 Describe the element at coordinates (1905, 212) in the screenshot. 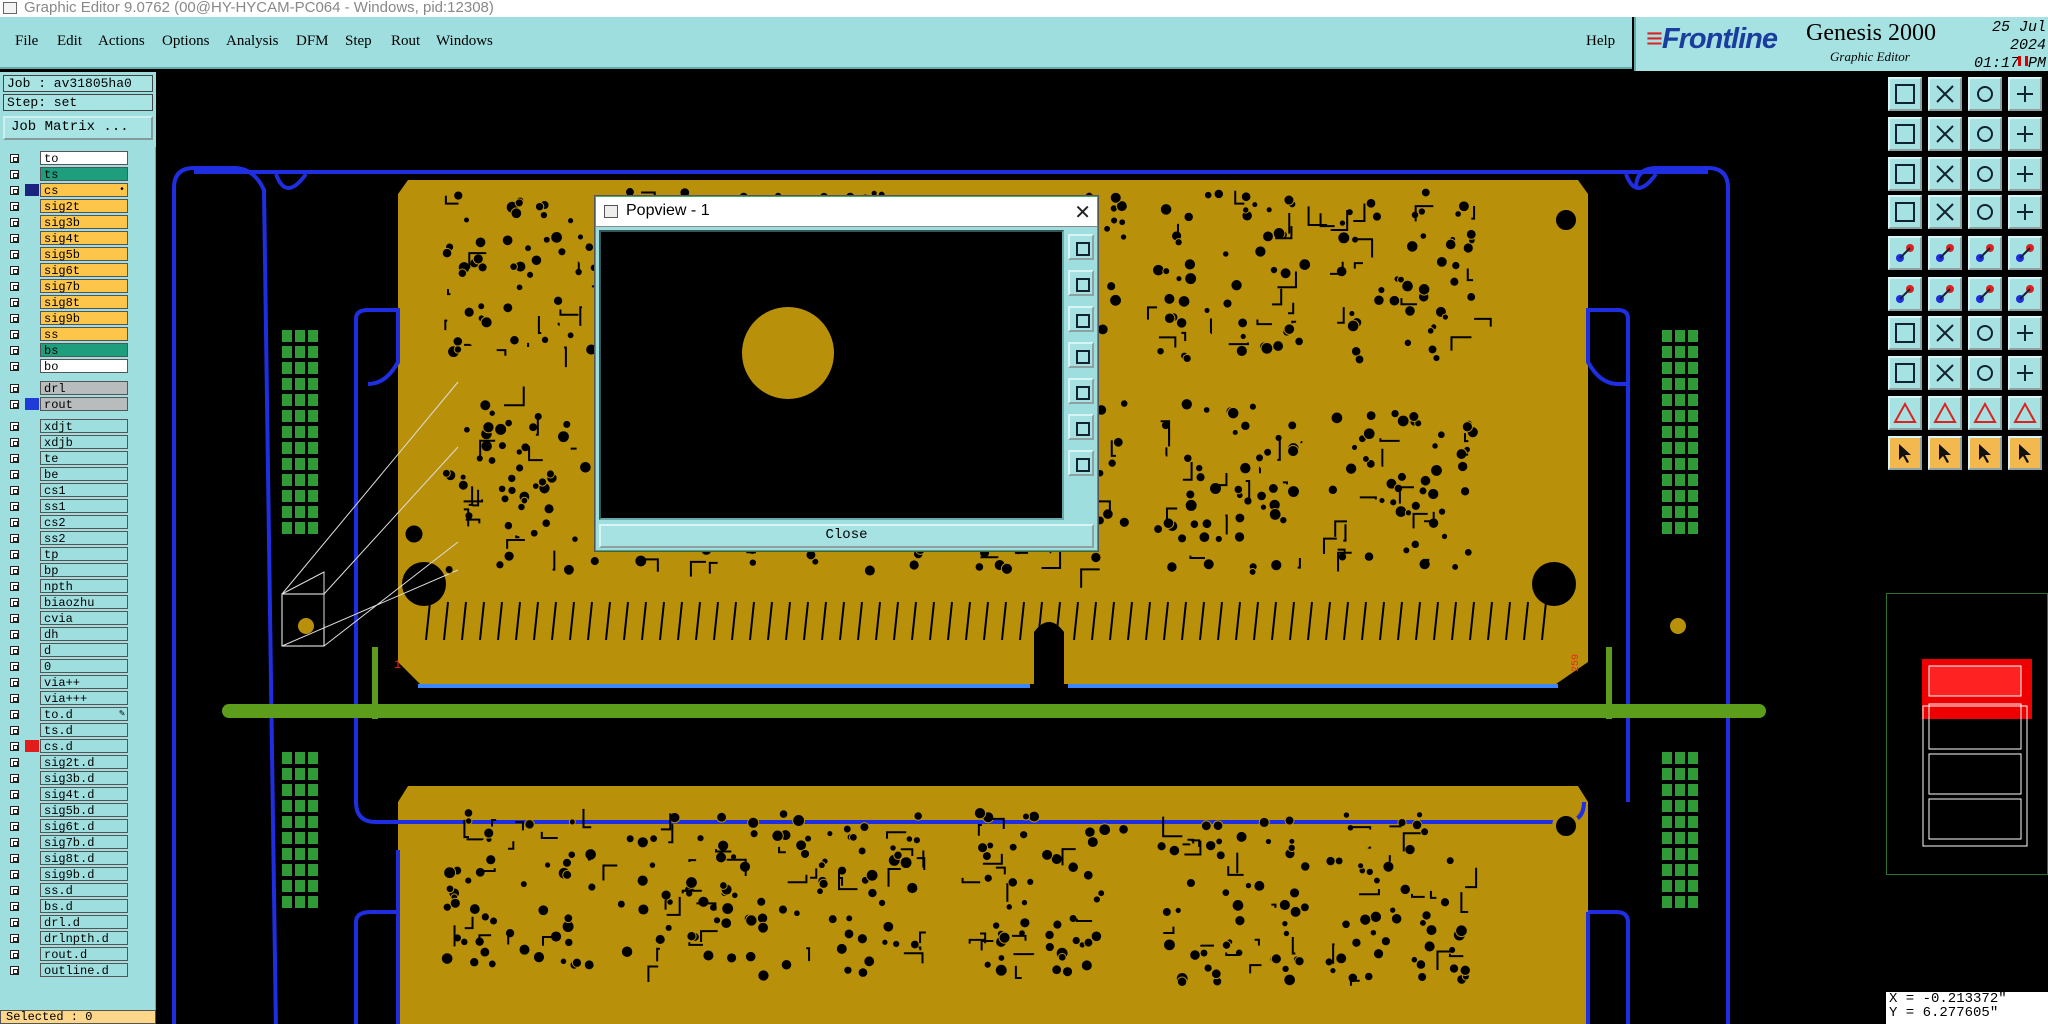

I see `measure-icon` at that location.